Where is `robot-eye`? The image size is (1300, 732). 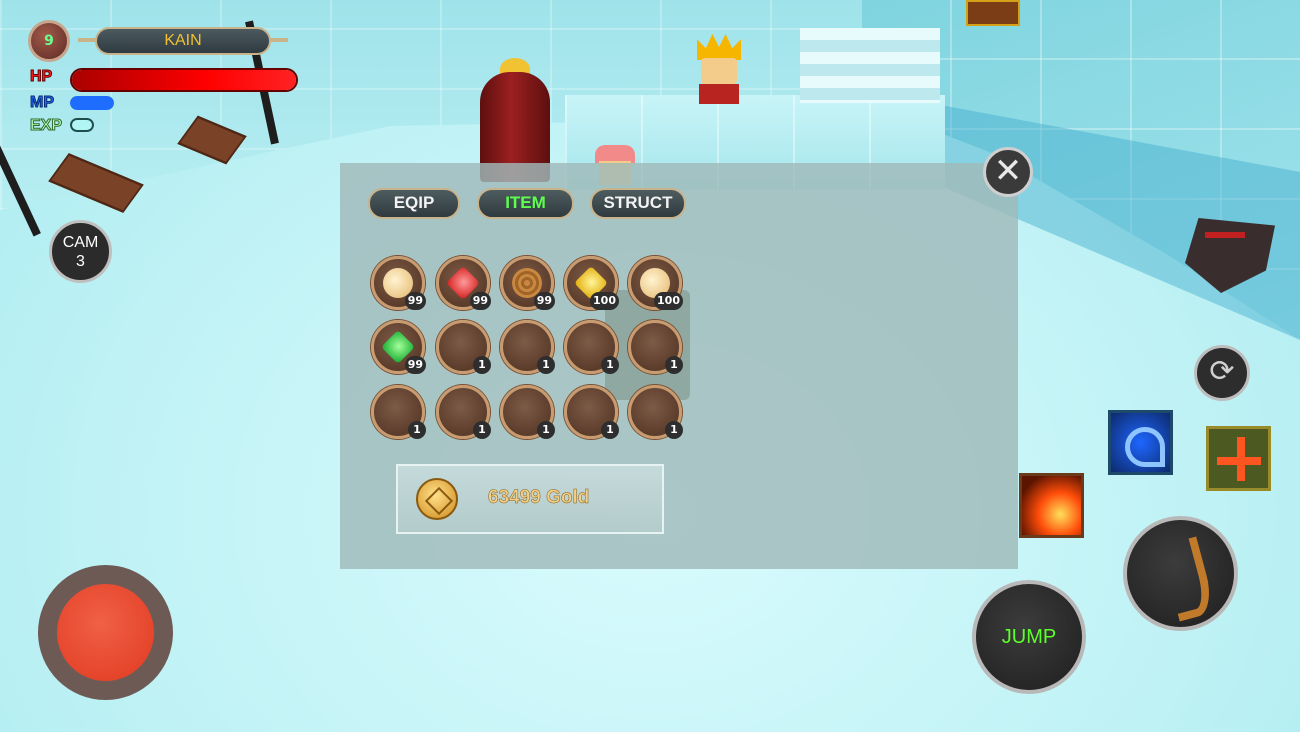 robot-eye is located at coordinates (1225, 235).